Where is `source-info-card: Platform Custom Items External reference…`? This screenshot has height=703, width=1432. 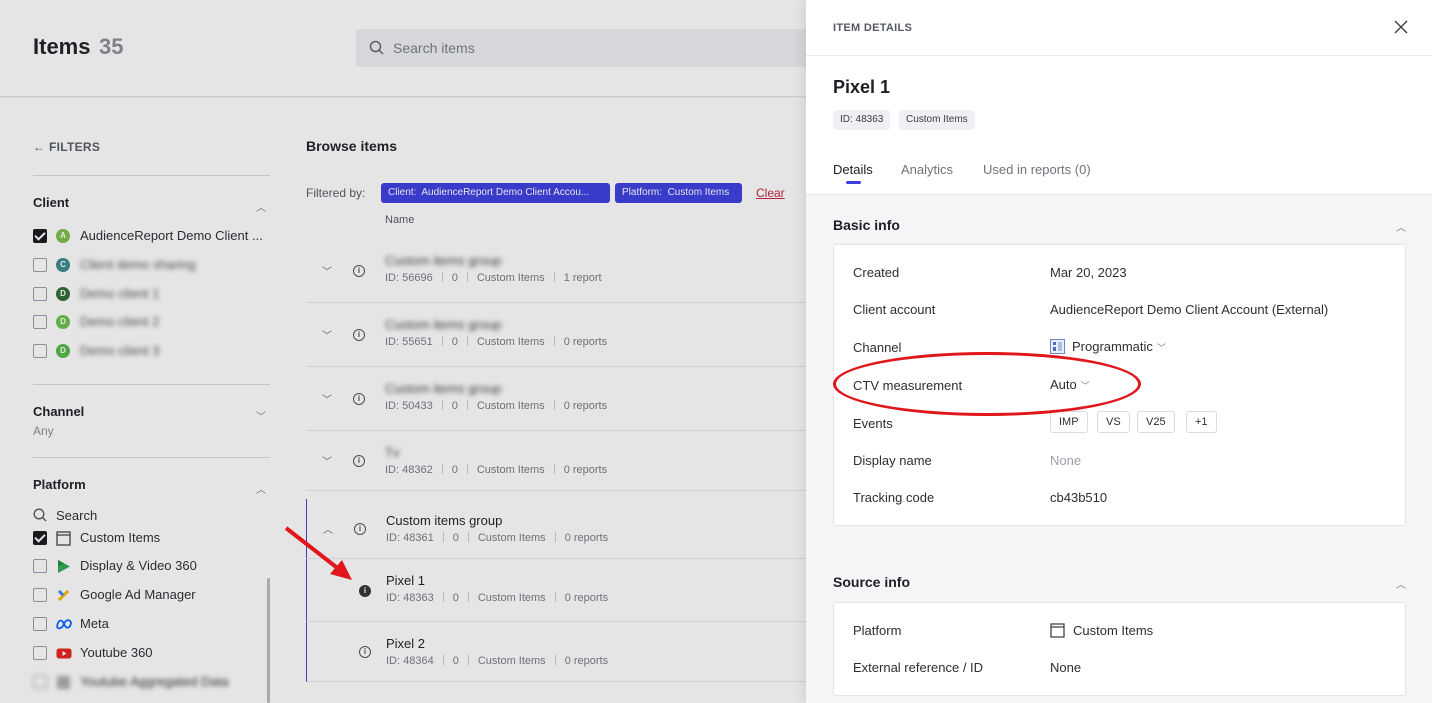
source-info-card: Platform Custom Items External reference… is located at coordinates (1119, 649).